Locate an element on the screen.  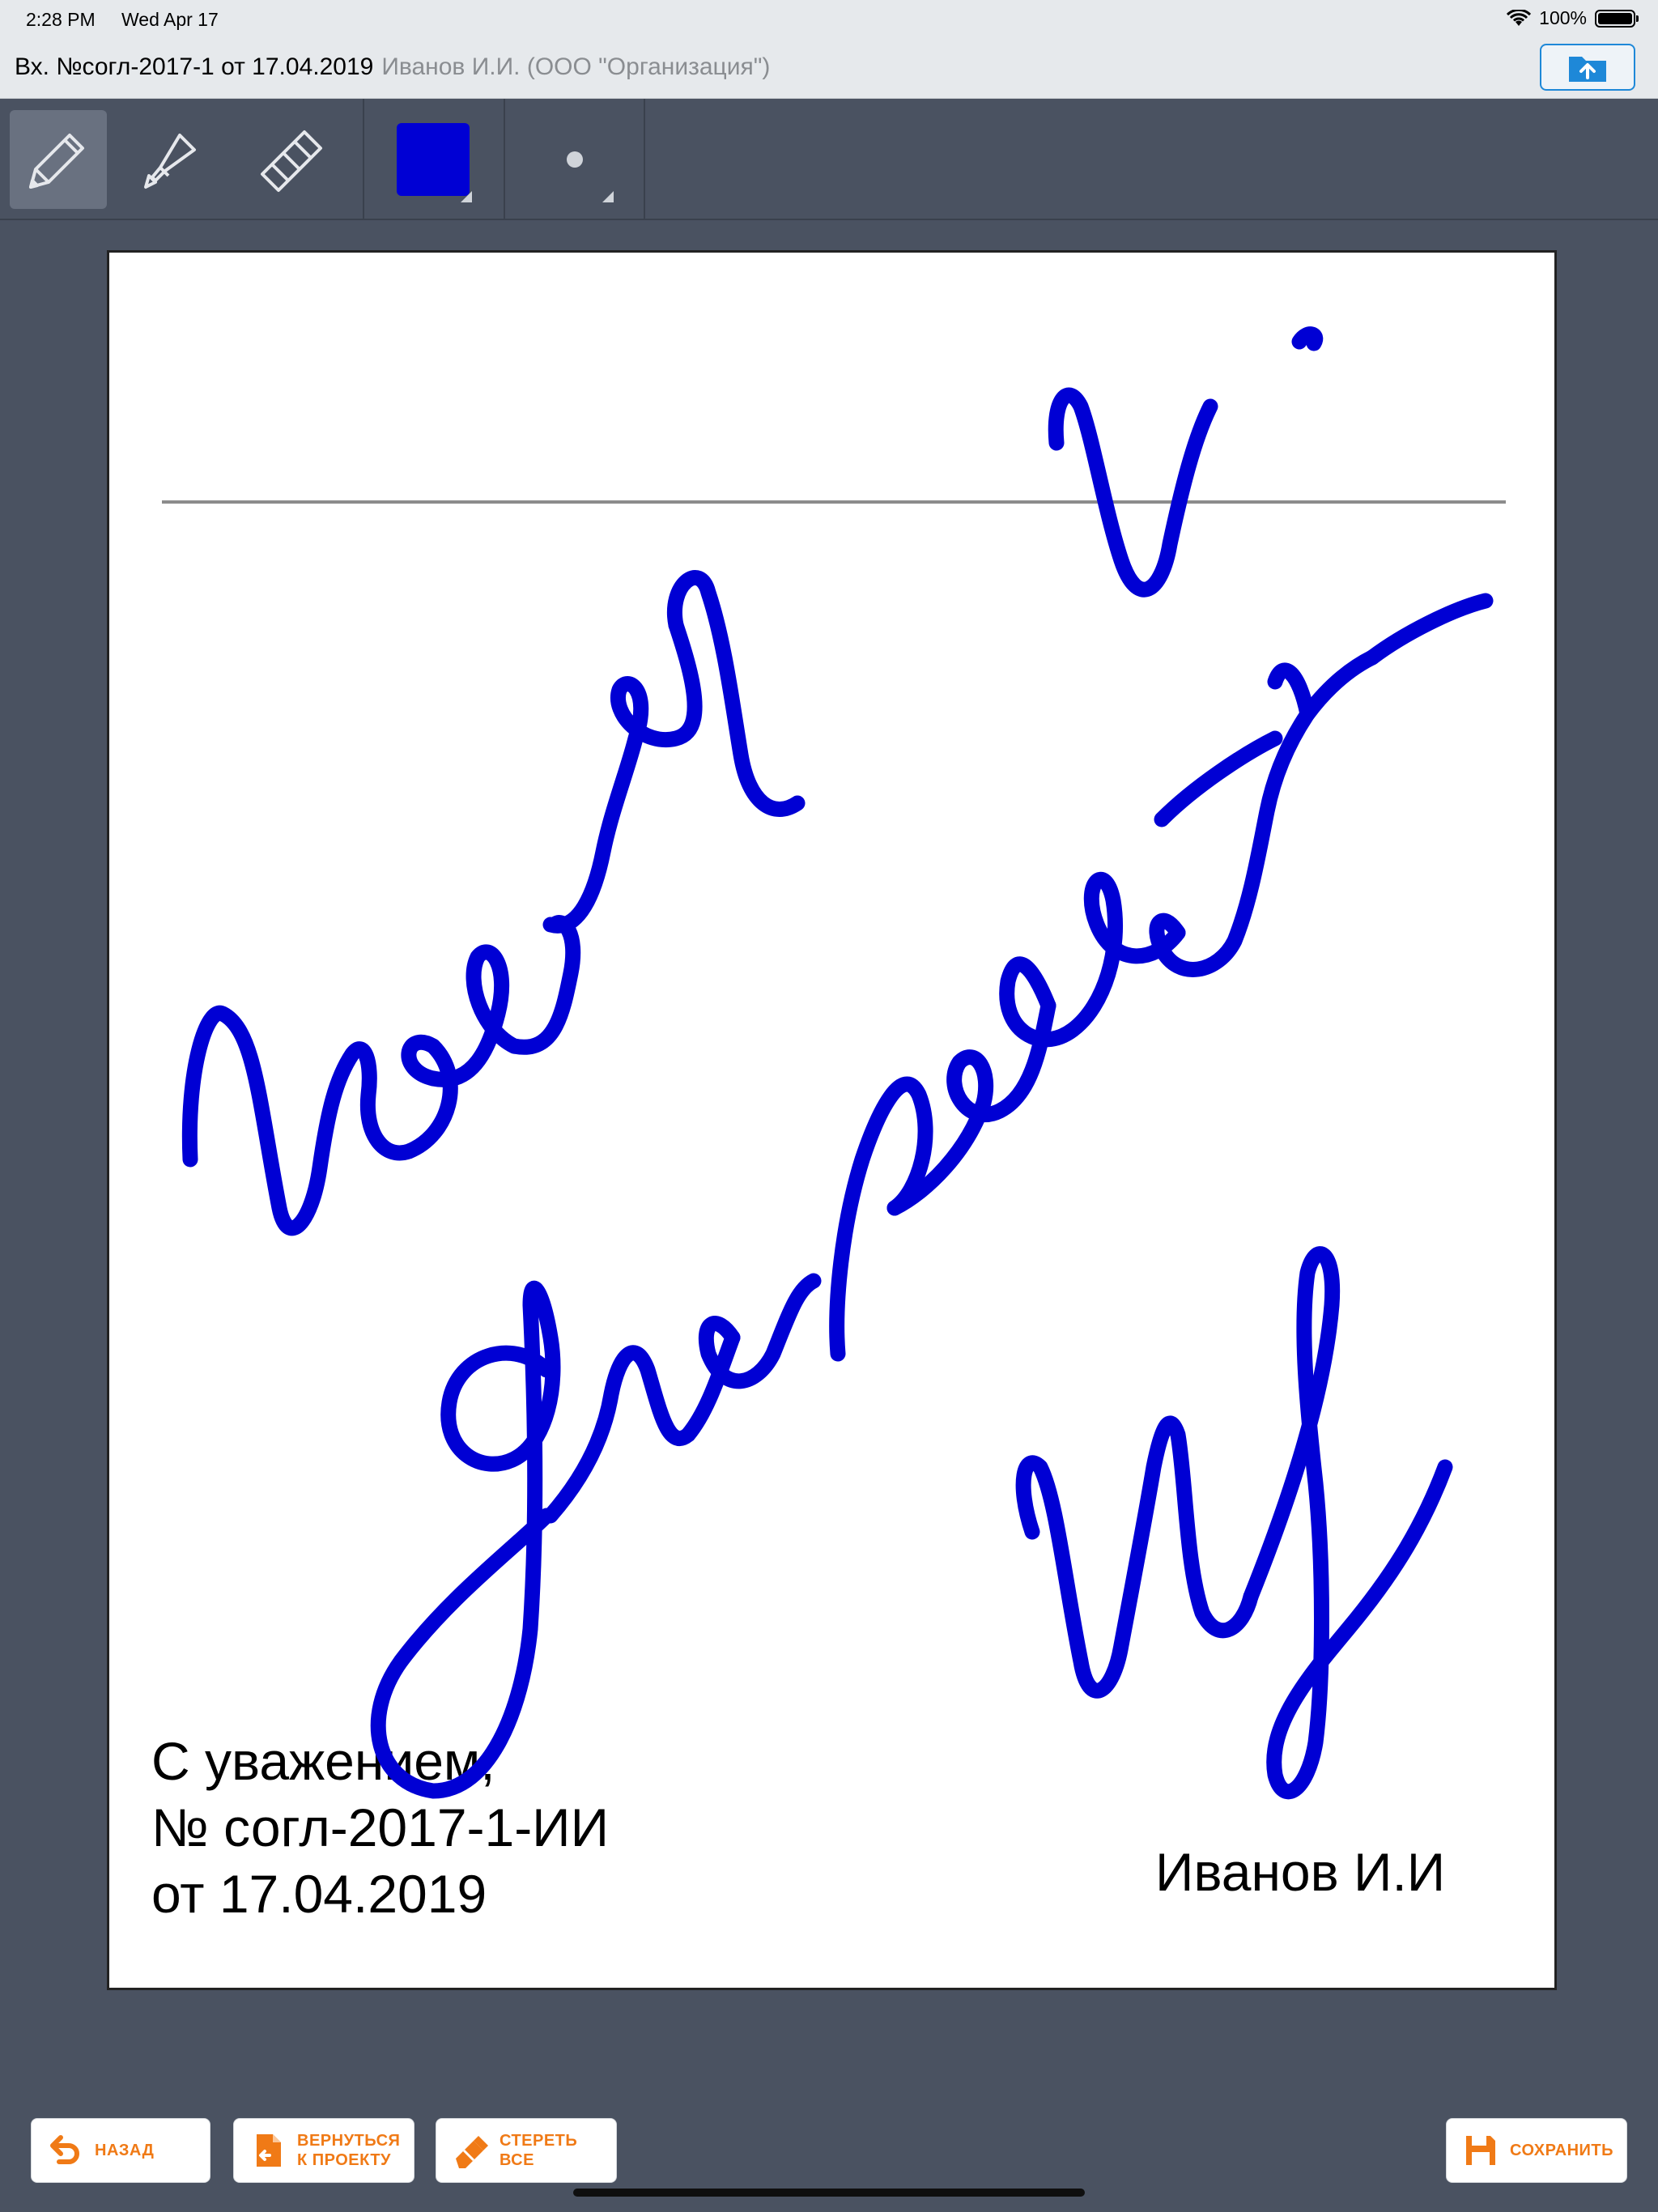
status-date: Wed Apr 17 is located at coordinates (170, 19).